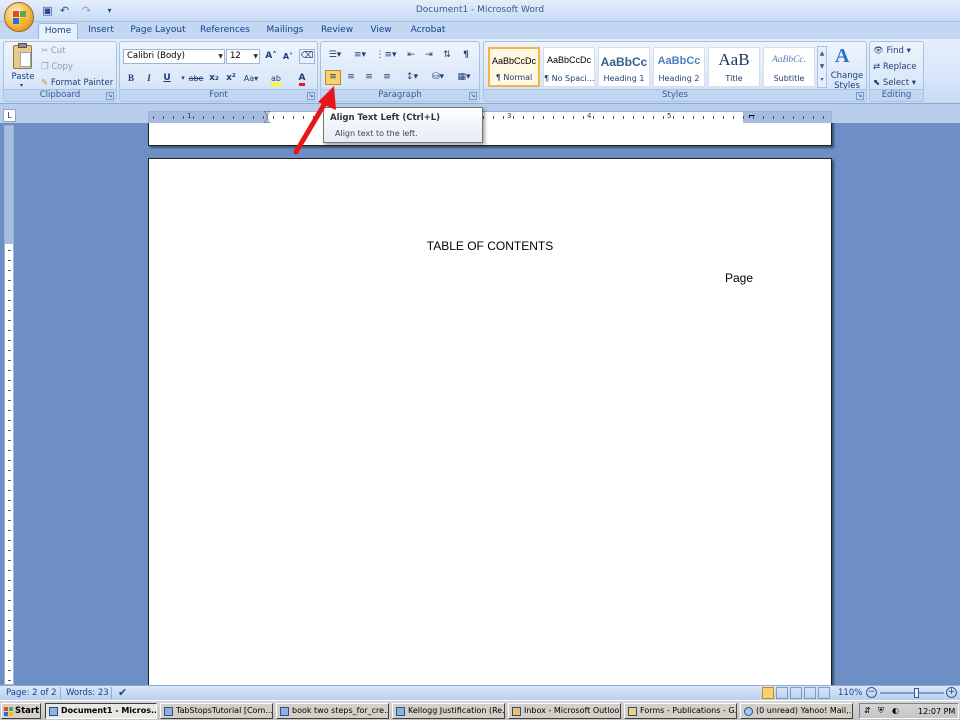 Image resolution: width=960 pixels, height=720 pixels. What do you see at coordinates (307, 56) in the screenshot?
I see `clear-formatting-icon: ⌫` at bounding box center [307, 56].